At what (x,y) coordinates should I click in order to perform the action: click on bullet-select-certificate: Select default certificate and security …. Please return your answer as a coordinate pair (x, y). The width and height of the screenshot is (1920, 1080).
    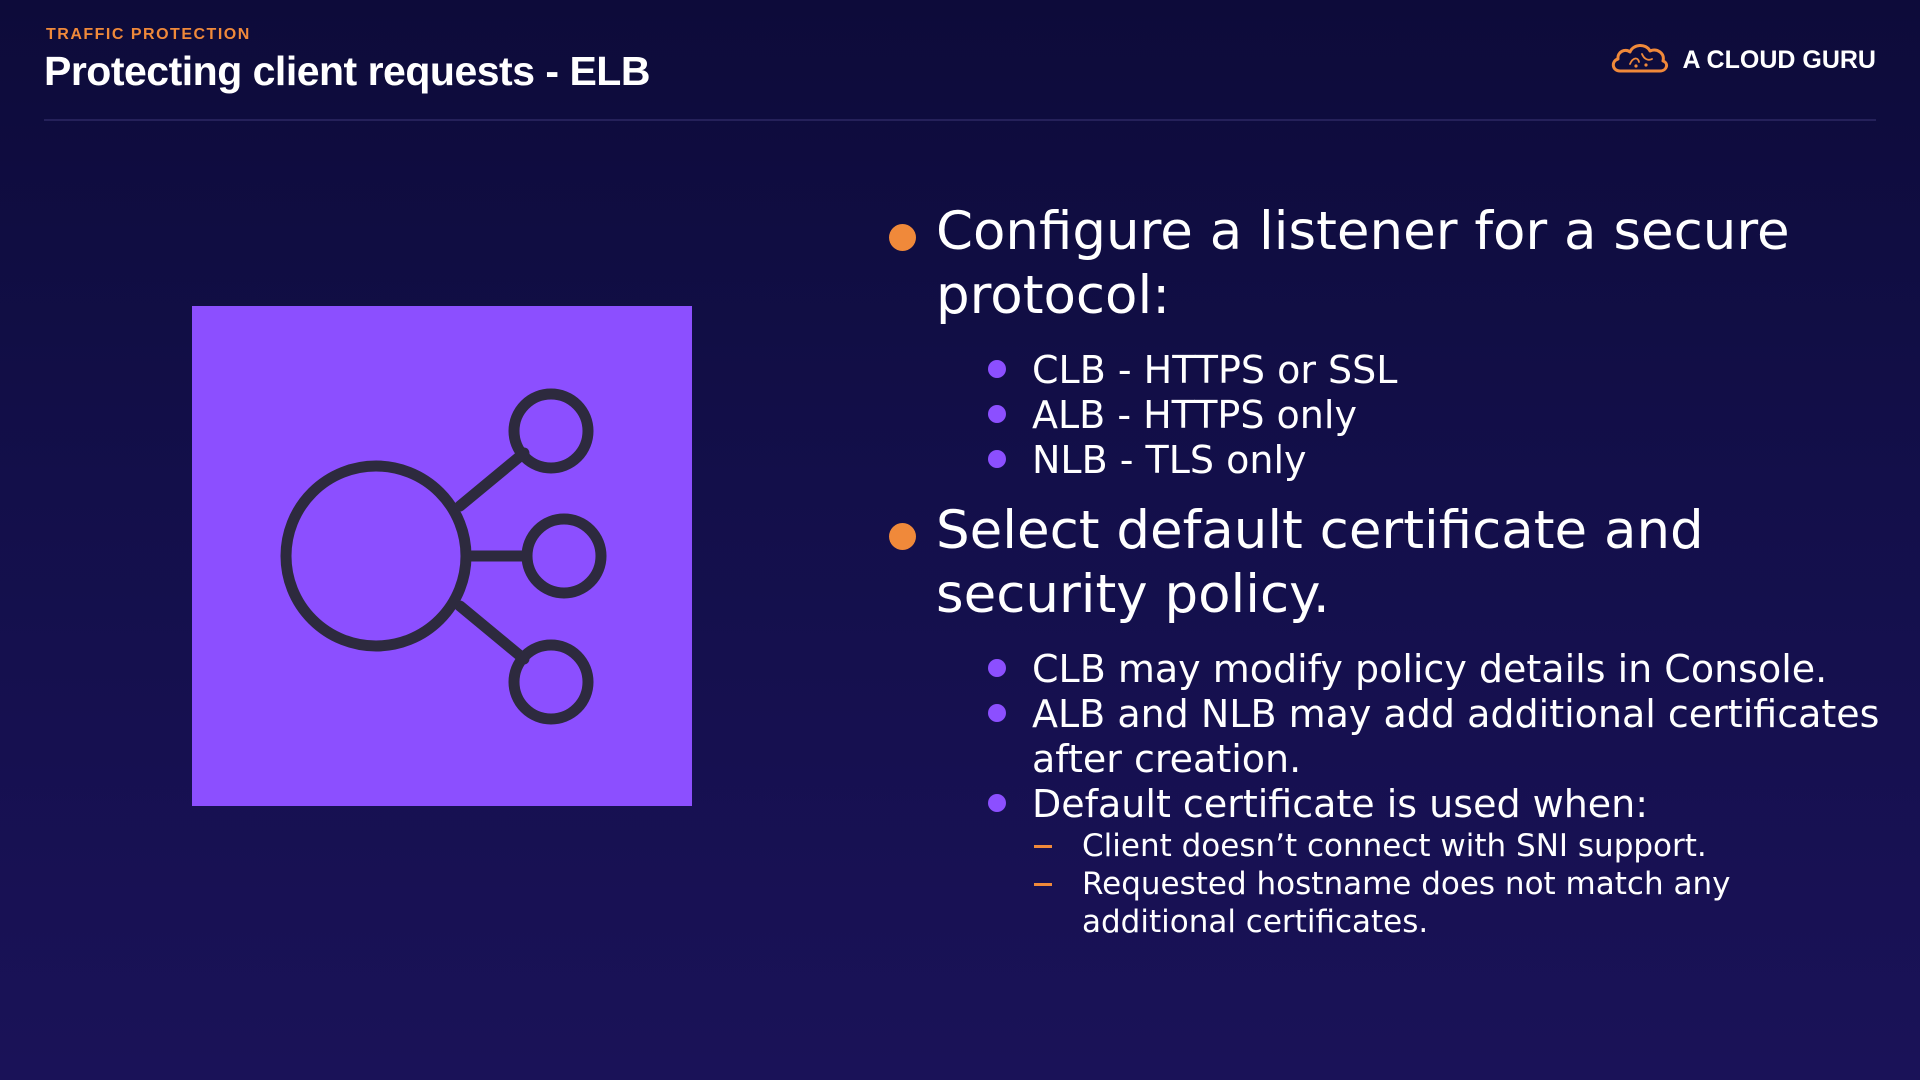
    Looking at the image, I should click on (1386, 563).